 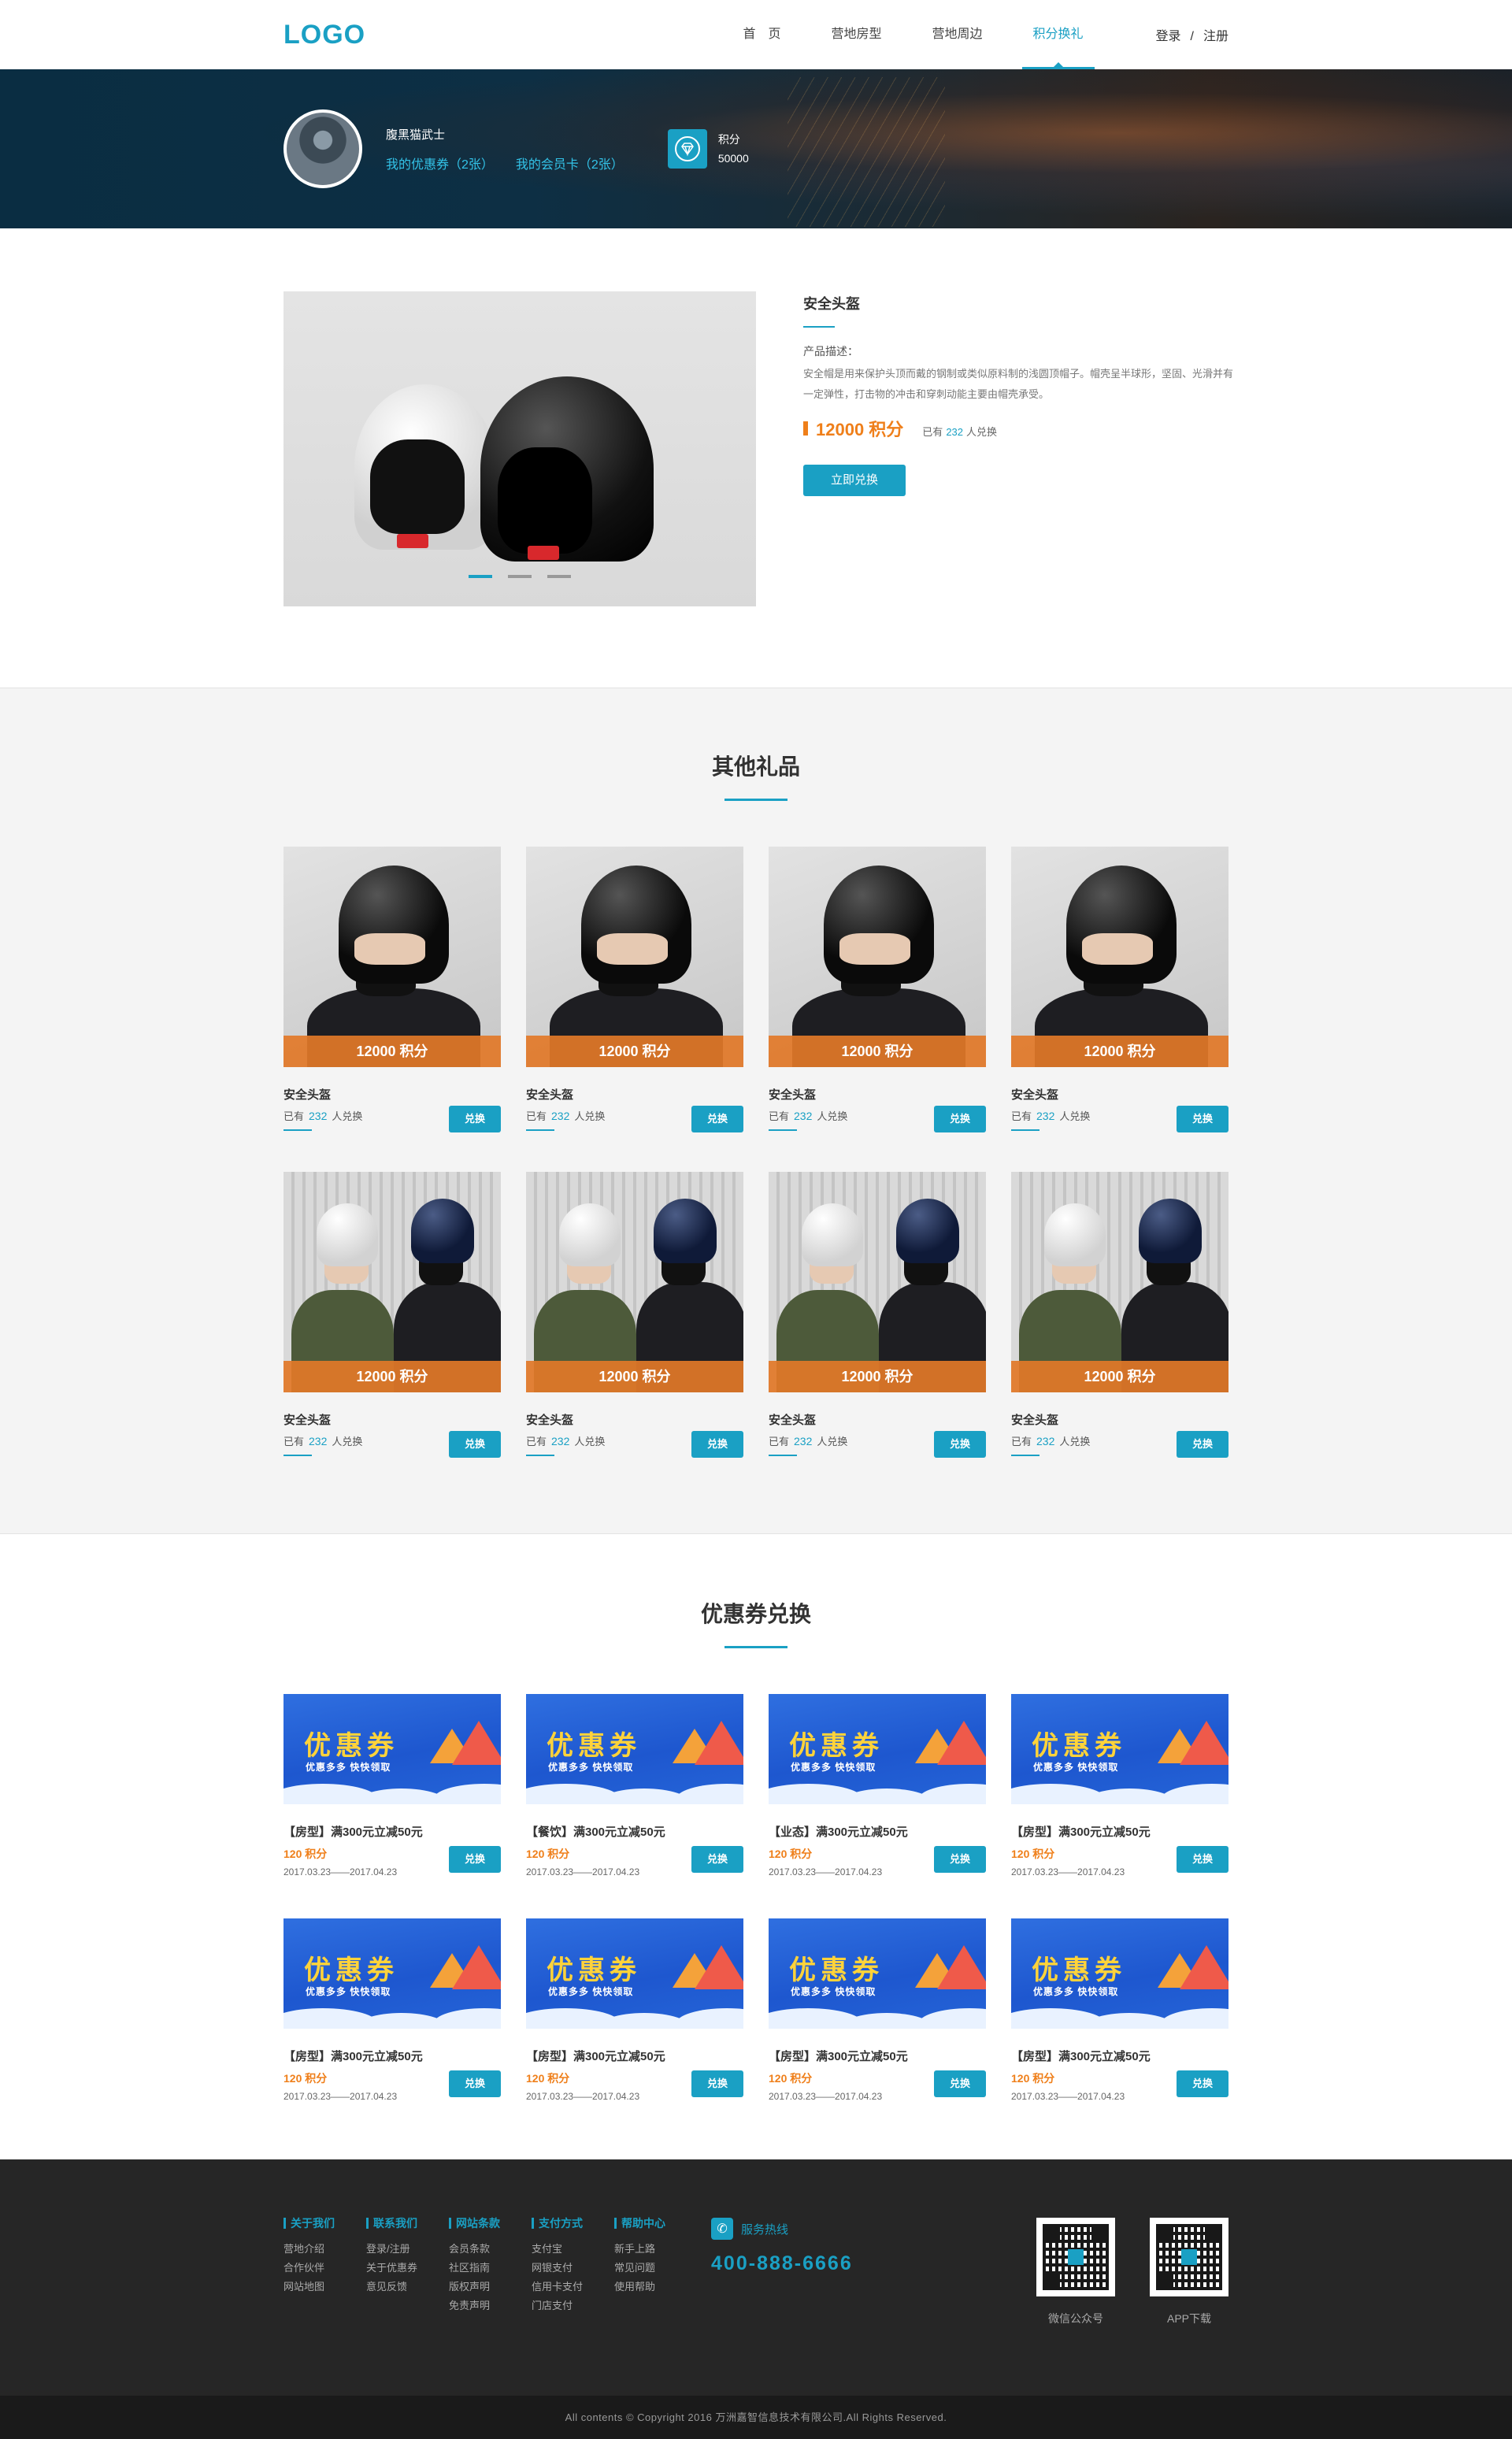 I want to click on footer-link: 合作伙伴, so click(x=309, y=2268).